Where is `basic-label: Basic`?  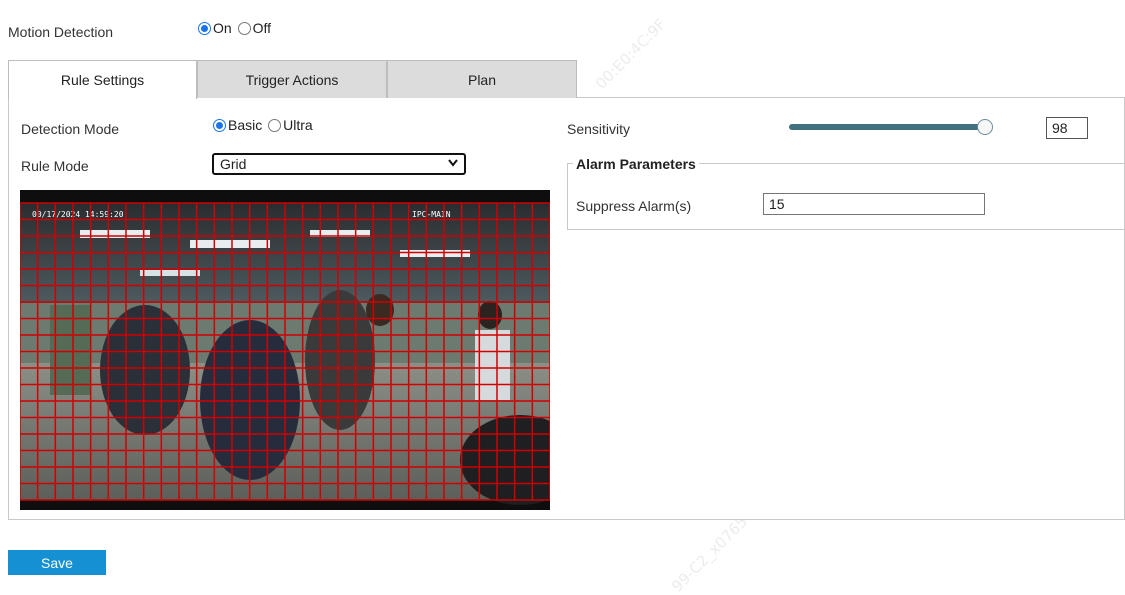 basic-label: Basic is located at coordinates (245, 125).